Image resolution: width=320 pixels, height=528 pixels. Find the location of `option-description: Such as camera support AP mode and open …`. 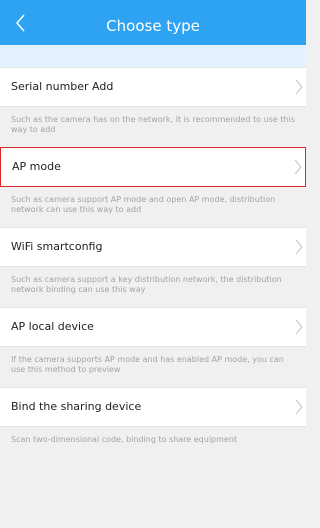

option-description: Such as camera support AP mode and open … is located at coordinates (143, 204).